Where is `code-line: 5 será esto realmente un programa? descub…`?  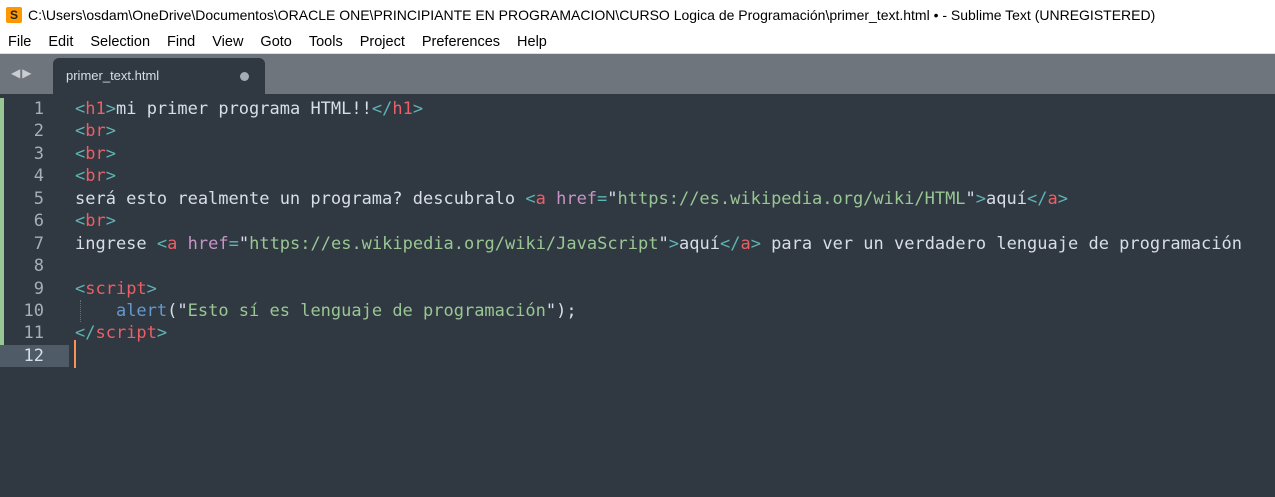
code-line: 5 será esto realmente un programa? descub… is located at coordinates (637, 199).